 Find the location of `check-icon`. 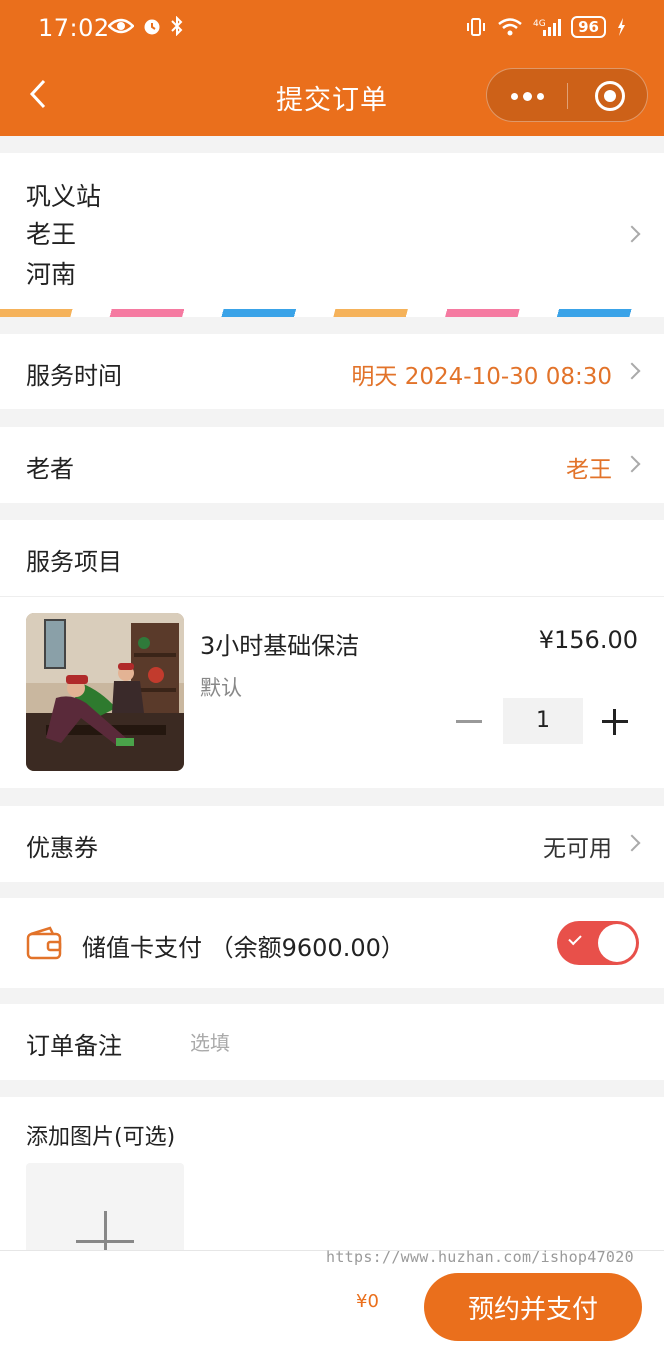

check-icon is located at coordinates (575, 938).